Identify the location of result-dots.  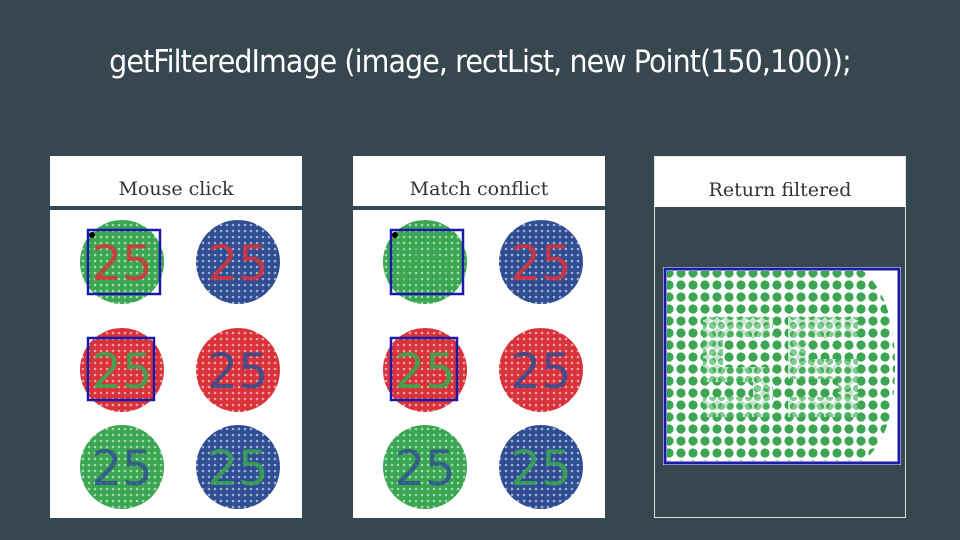
(781, 366).